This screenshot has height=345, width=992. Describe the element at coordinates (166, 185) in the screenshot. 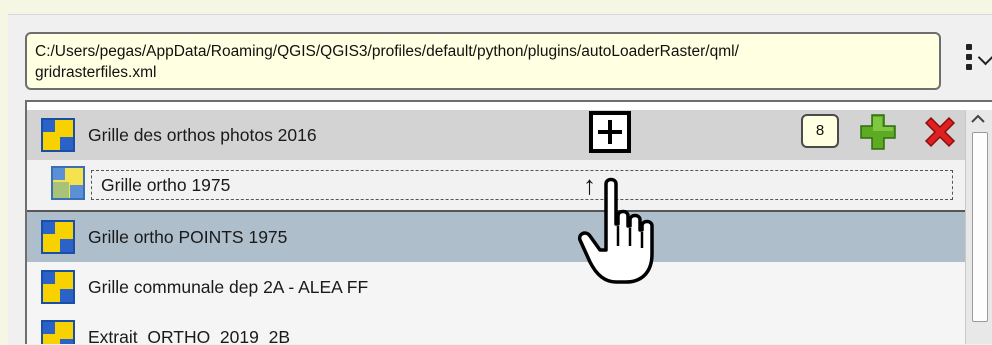

I see `list-item-label: Grille ortho 1975` at that location.